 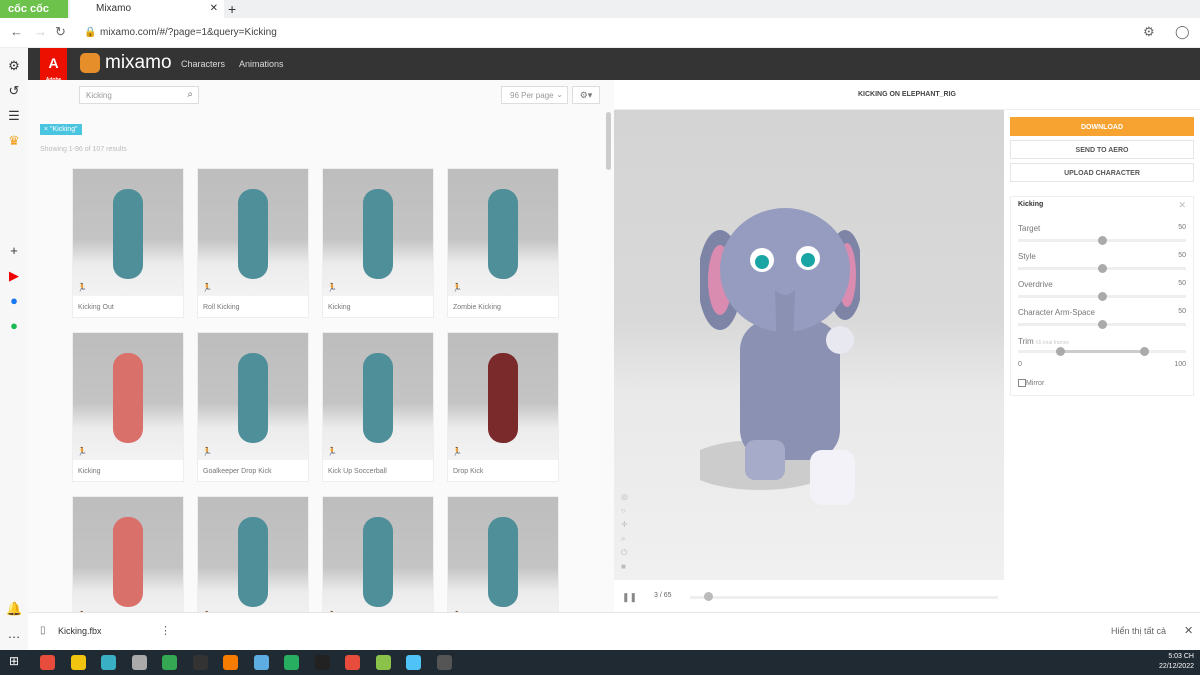 What do you see at coordinates (624, 567) in the screenshot?
I see `camera-icon: ■` at bounding box center [624, 567].